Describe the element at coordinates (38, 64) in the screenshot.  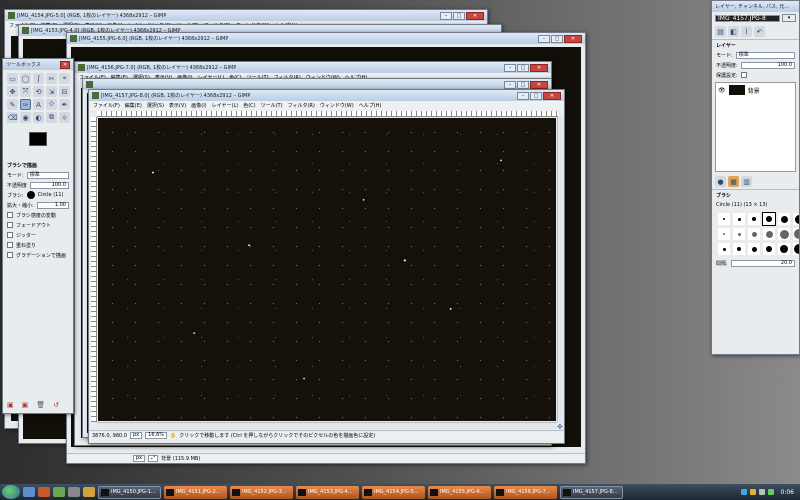
I see `toolbox-titlebar: ツールボックス ✕` at that location.